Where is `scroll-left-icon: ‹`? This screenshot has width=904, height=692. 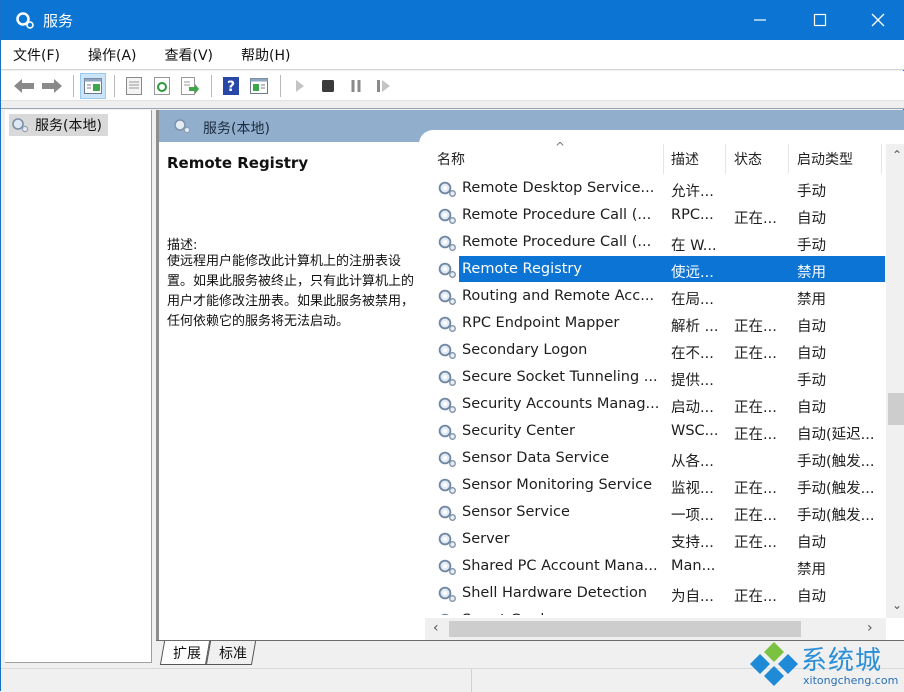
scroll-left-icon: ‹ is located at coordinates (436, 628).